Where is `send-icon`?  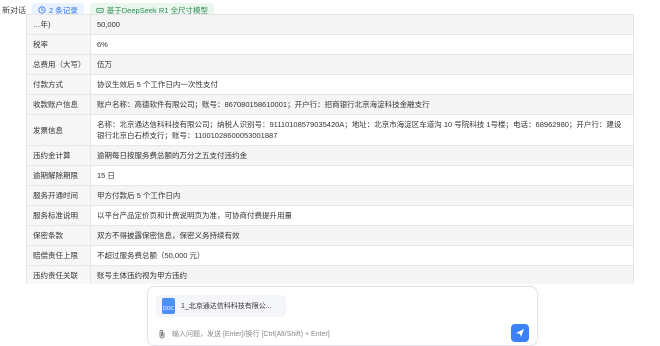
send-icon is located at coordinates (520, 333).